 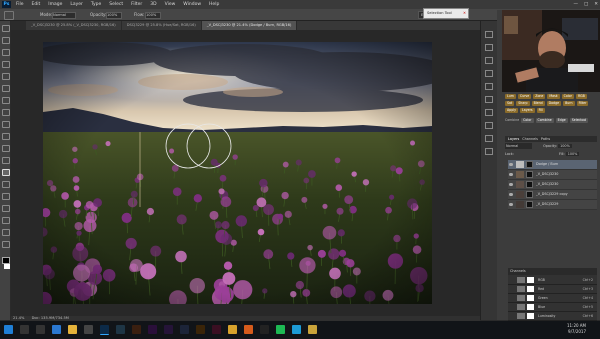 What do you see at coordinates (527, 110) in the screenshot?
I see `mode-button-layers: Layers` at bounding box center [527, 110].